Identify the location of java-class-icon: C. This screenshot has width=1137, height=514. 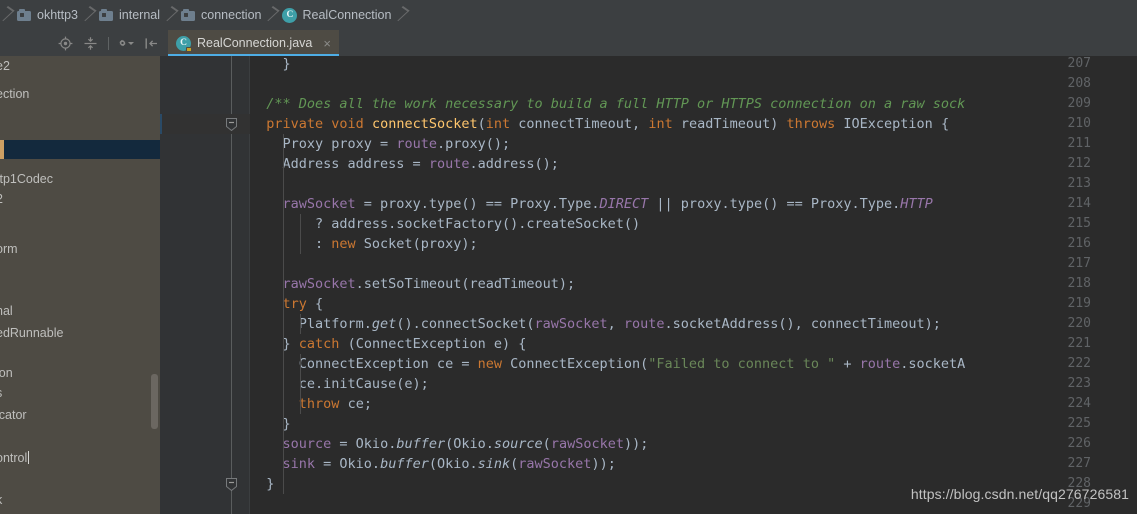
(290, 15).